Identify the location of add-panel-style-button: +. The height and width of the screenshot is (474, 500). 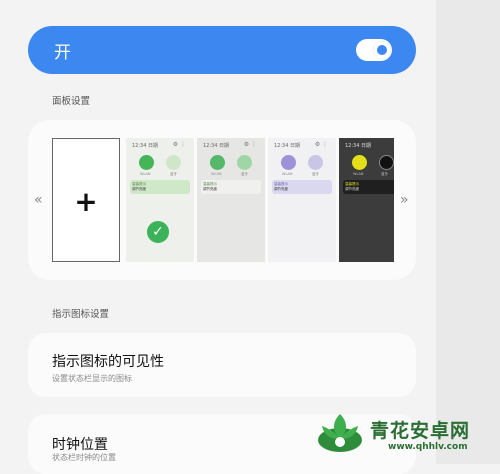
(86, 200).